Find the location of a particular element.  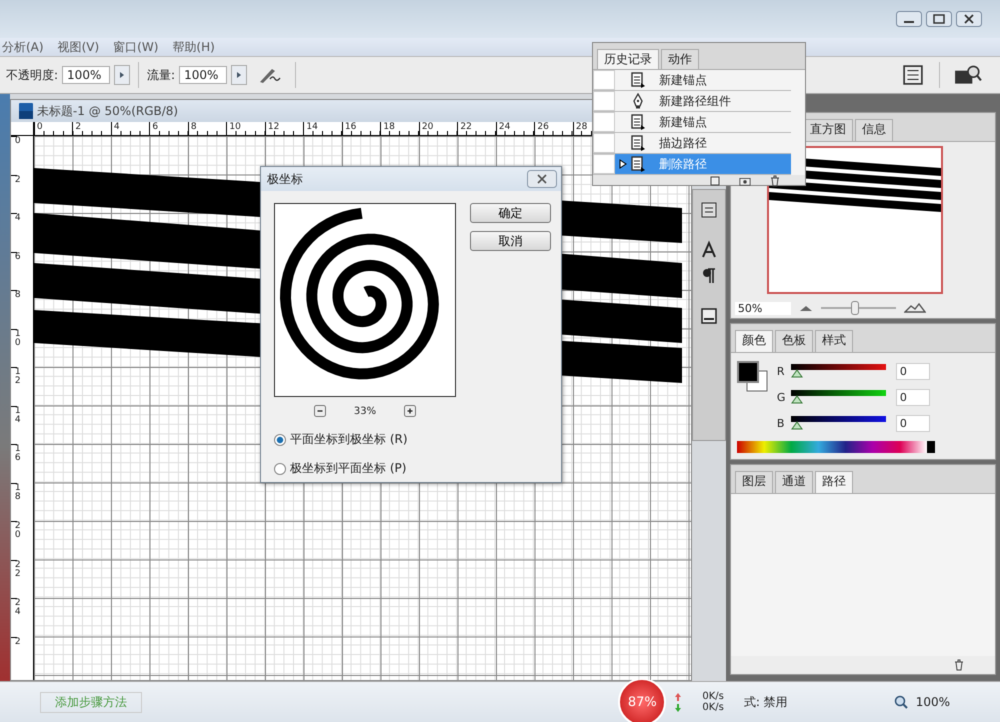

type-icon is located at coordinates (709, 250).